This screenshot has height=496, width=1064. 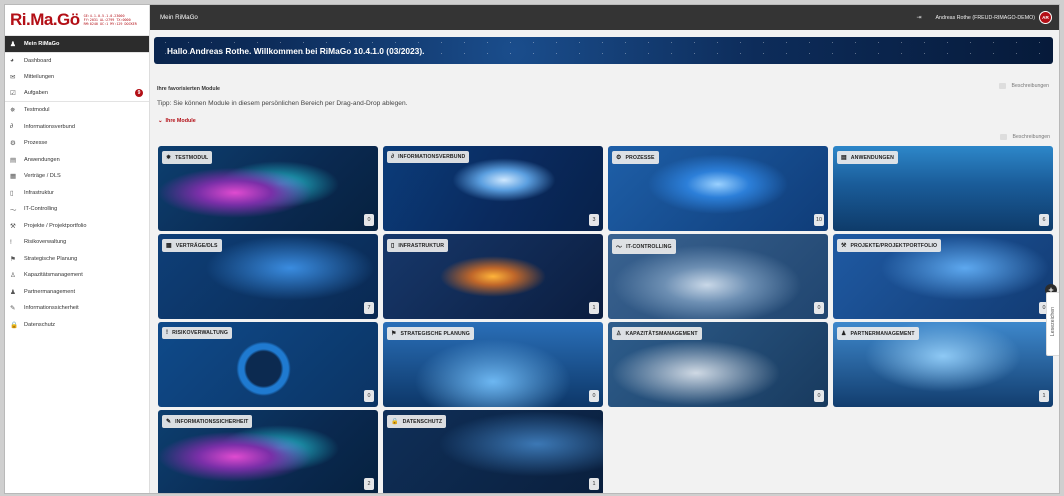 What do you see at coordinates (268, 364) in the screenshot?
I see `module-tile-risikoverwaltung: ! RISIKOVERWALTUNG 0` at bounding box center [268, 364].